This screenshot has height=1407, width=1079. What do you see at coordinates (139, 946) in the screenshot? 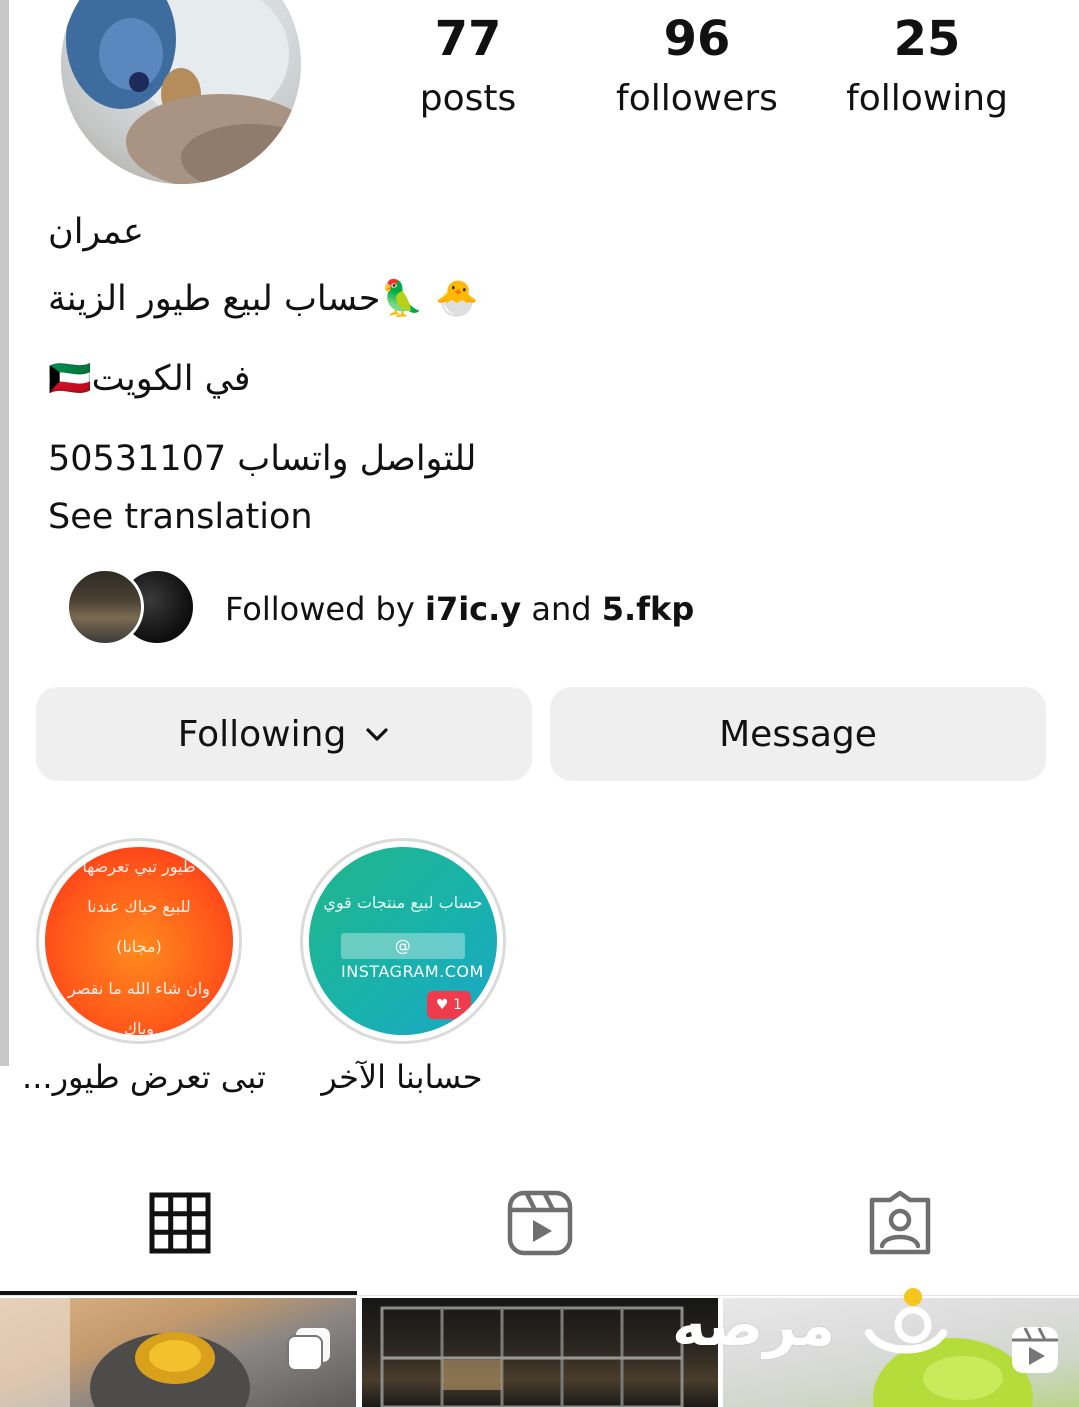
I see `highlight-1-text-3: (مجانا)` at bounding box center [139, 946].